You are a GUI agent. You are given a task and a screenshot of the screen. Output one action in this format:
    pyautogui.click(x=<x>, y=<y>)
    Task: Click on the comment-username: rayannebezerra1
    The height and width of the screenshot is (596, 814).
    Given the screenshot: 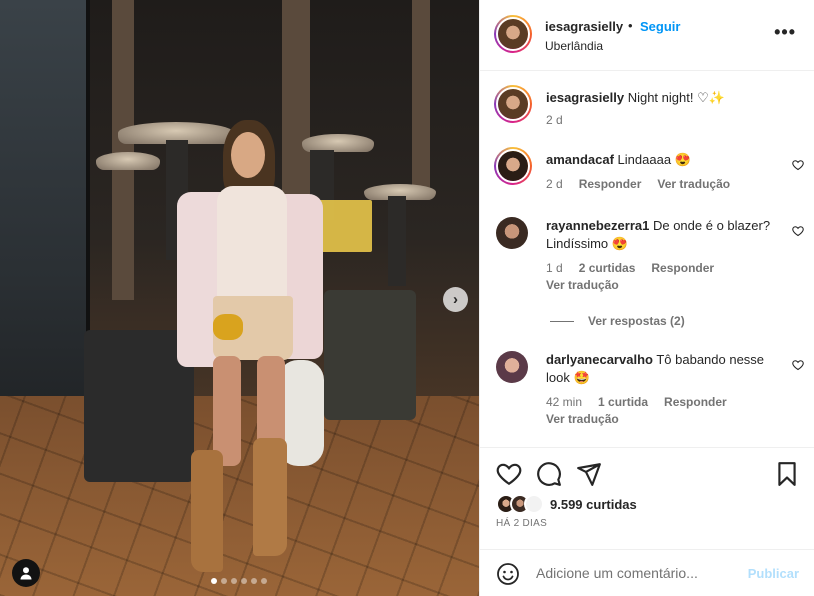 What is the action you would take?
    pyautogui.click(x=597, y=225)
    